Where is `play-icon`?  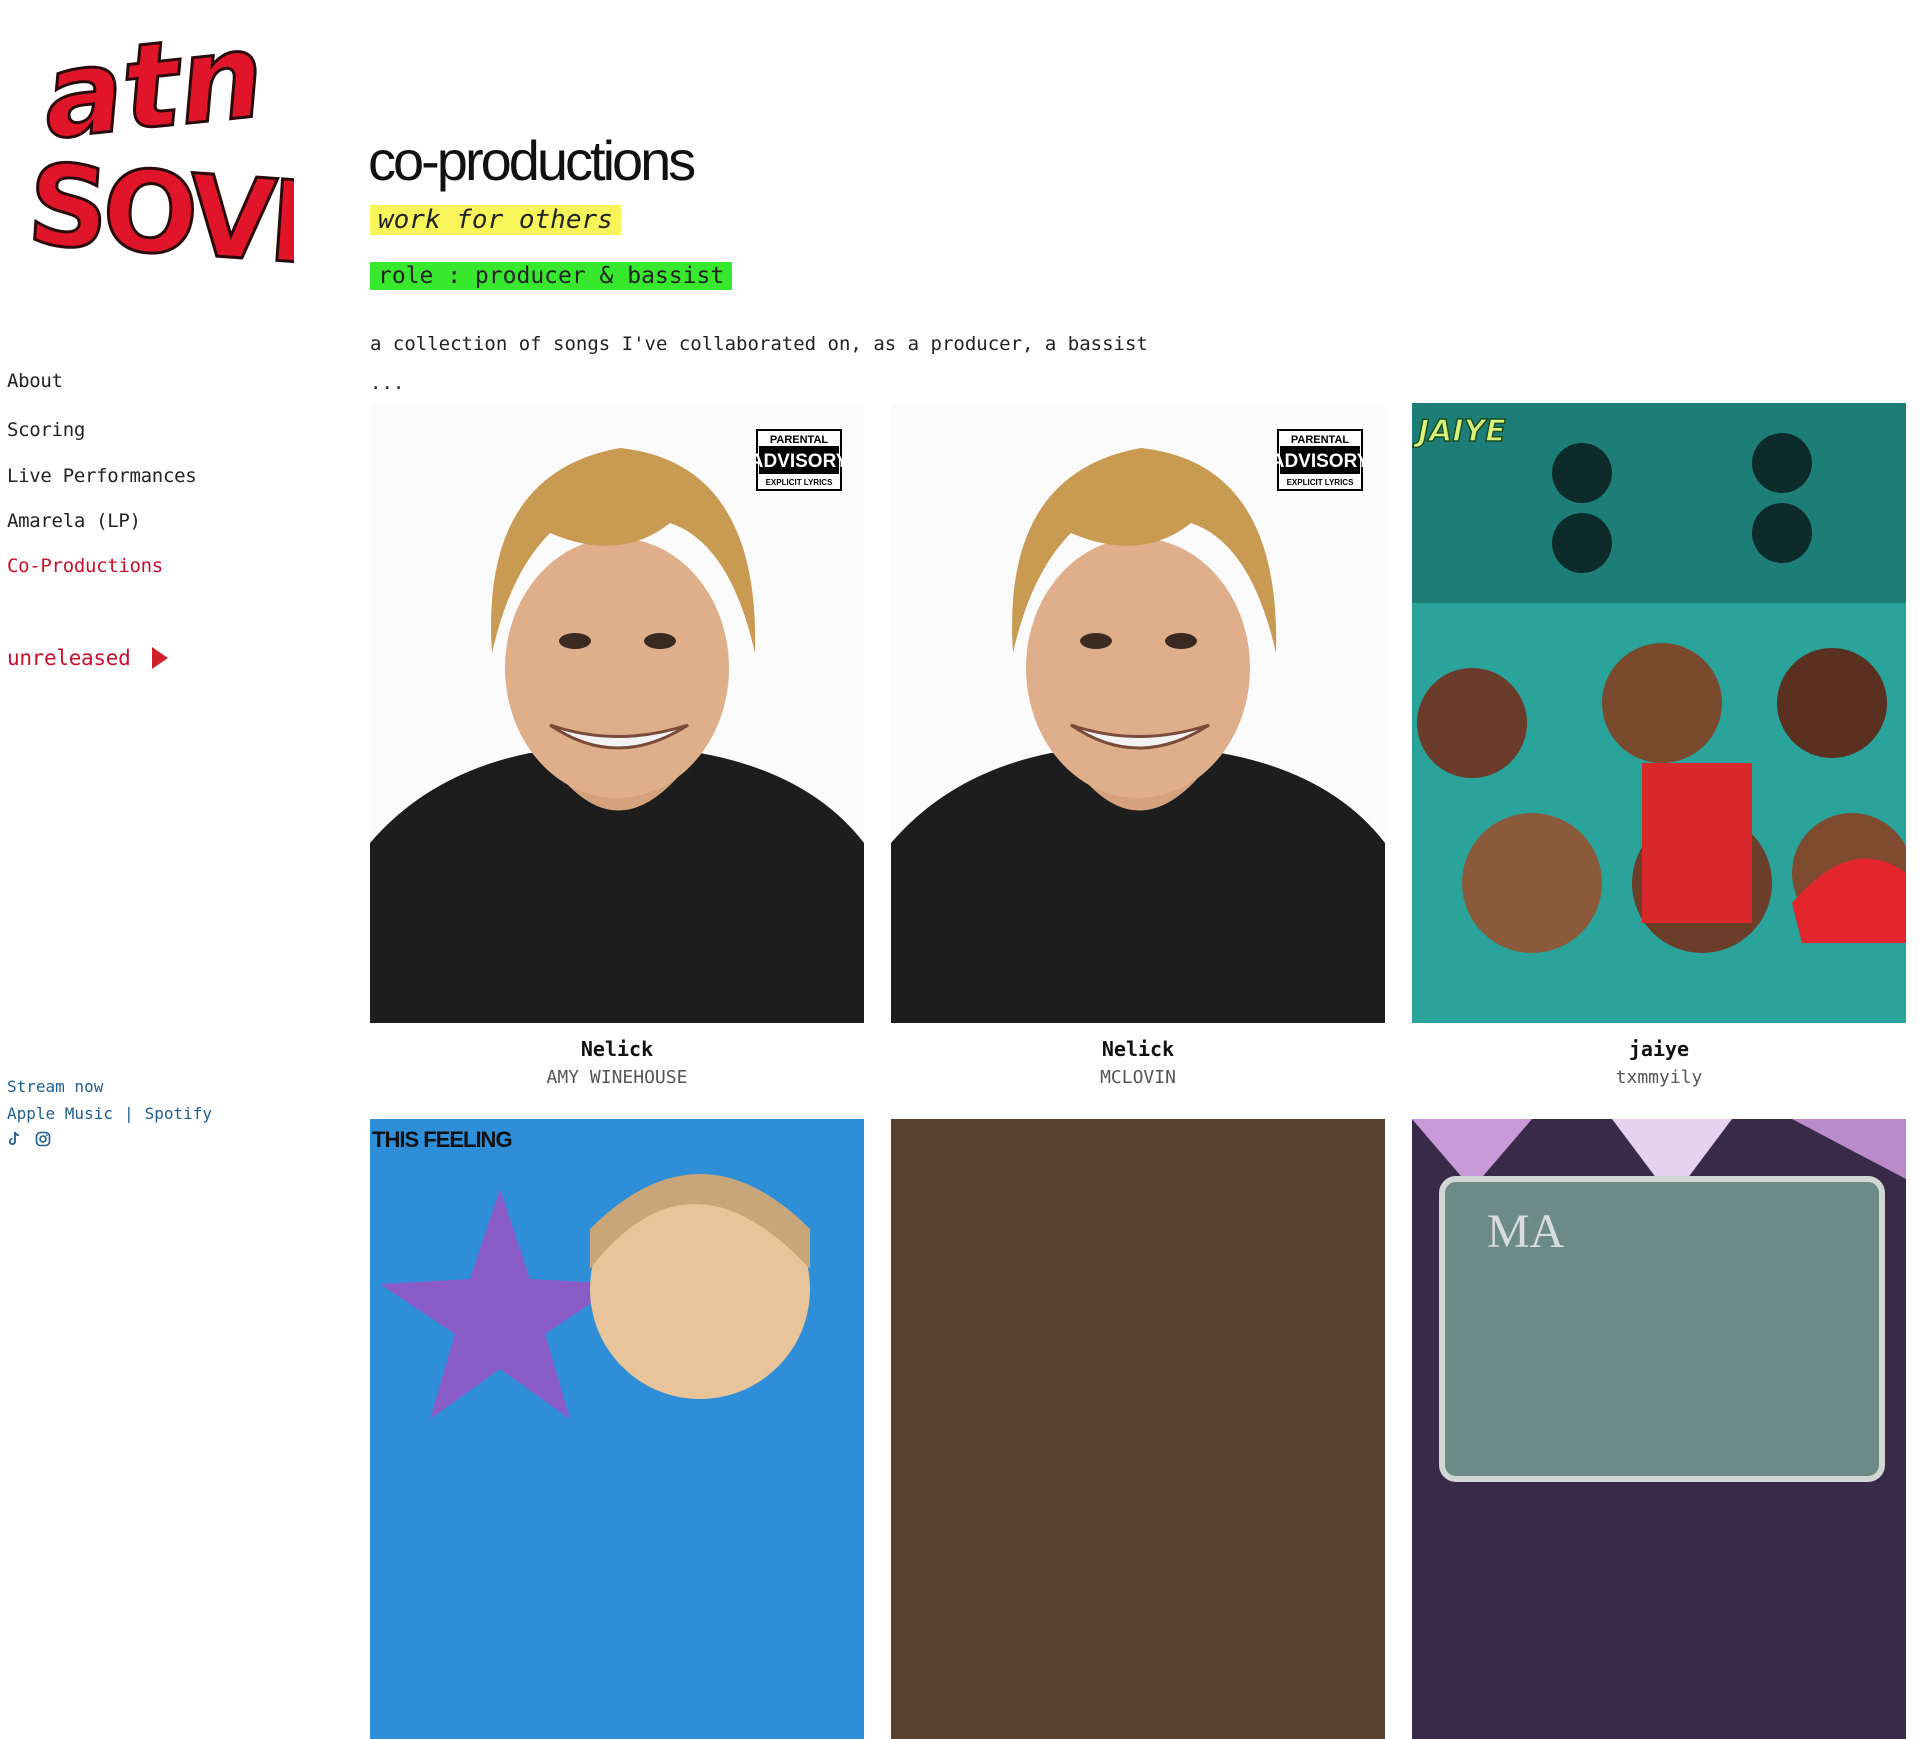 play-icon is located at coordinates (160, 658).